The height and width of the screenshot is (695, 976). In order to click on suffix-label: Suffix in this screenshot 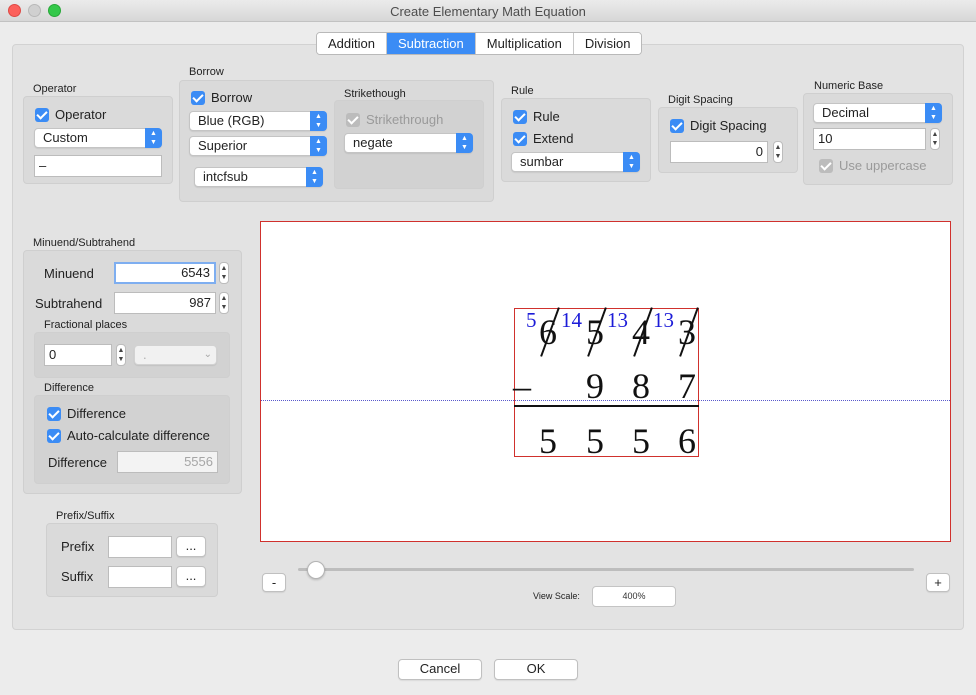, I will do `click(77, 576)`.